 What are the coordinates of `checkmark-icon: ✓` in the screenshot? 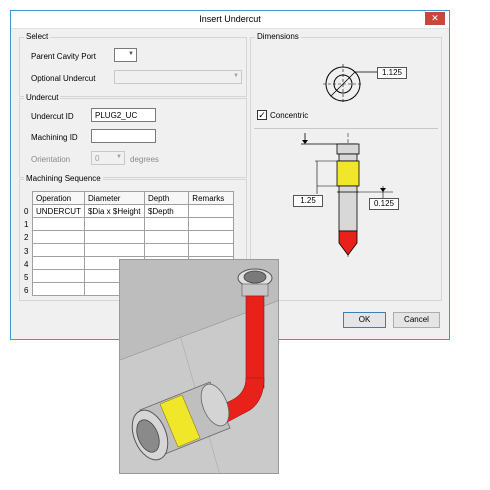 It's located at (262, 115).